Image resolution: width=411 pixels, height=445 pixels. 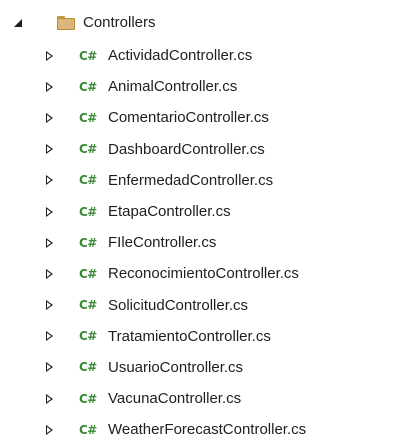 I want to click on file-label: FIleController.cs, so click(x=162, y=243).